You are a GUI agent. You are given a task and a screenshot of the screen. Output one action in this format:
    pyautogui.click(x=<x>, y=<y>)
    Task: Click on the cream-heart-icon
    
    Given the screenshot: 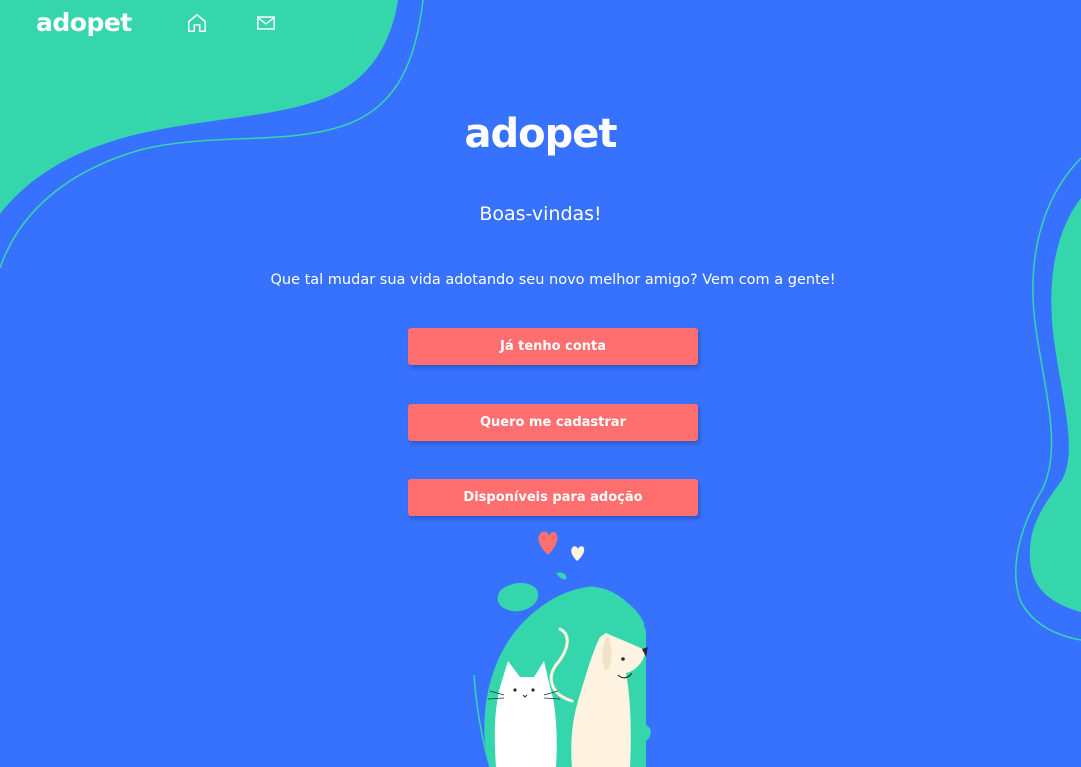 What is the action you would take?
    pyautogui.click(x=578, y=553)
    